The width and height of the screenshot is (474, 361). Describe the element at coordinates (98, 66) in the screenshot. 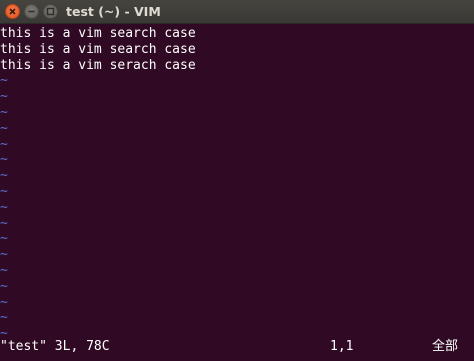

I see `buffer-line-3: this is a vim serach case` at that location.